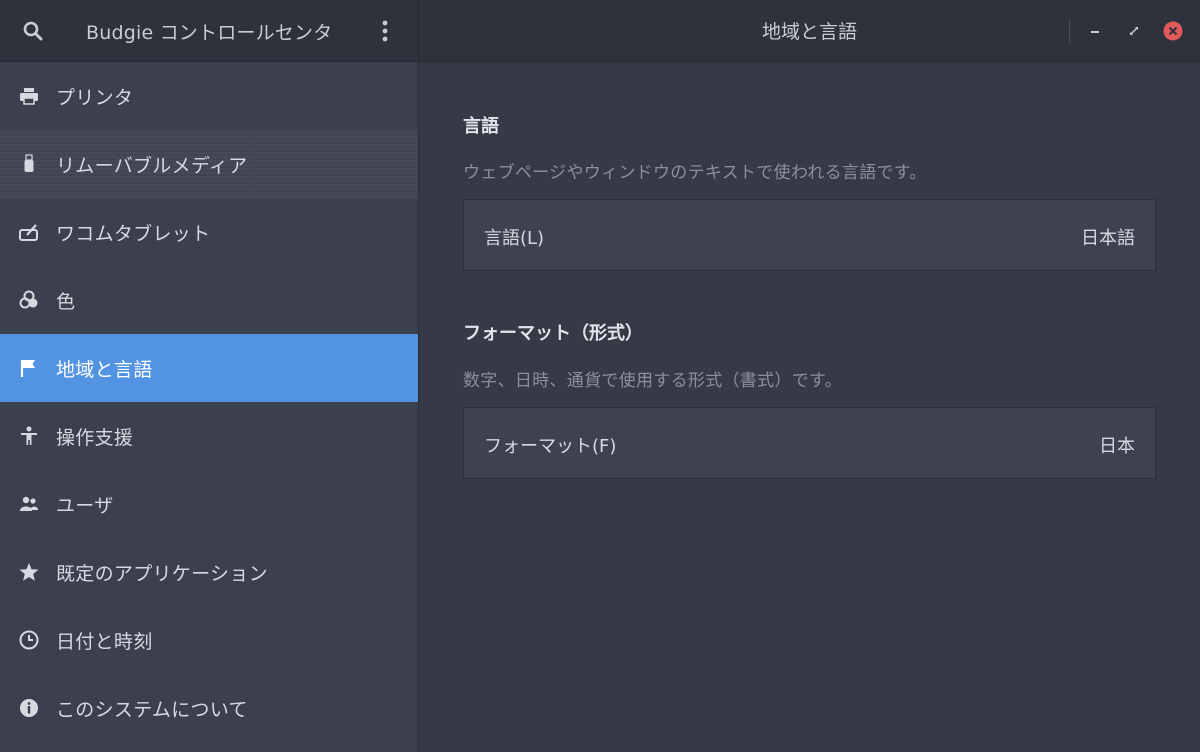 This screenshot has height=752, width=1200. Describe the element at coordinates (385, 31) in the screenshot. I see `more-vertical-icon` at that location.